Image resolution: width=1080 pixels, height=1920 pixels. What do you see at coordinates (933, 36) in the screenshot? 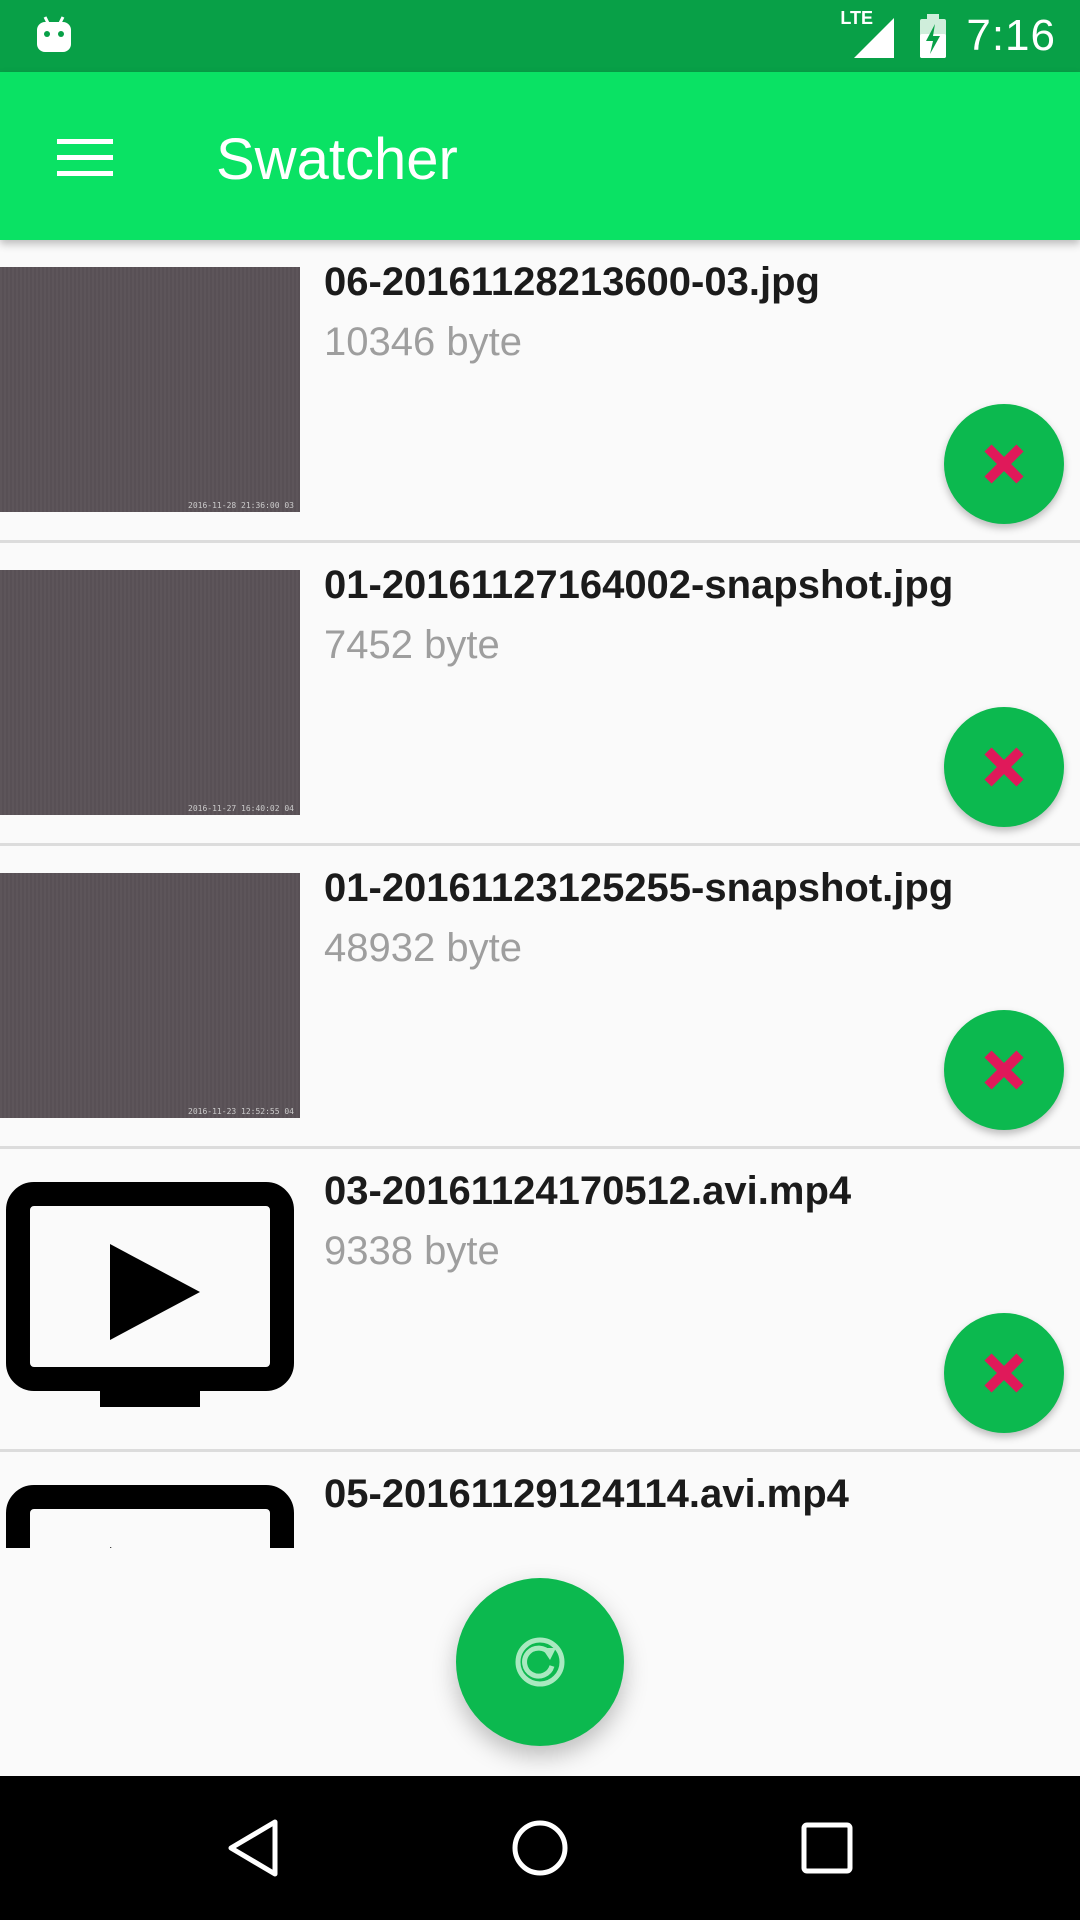
I see `battery-charging-icon` at bounding box center [933, 36].